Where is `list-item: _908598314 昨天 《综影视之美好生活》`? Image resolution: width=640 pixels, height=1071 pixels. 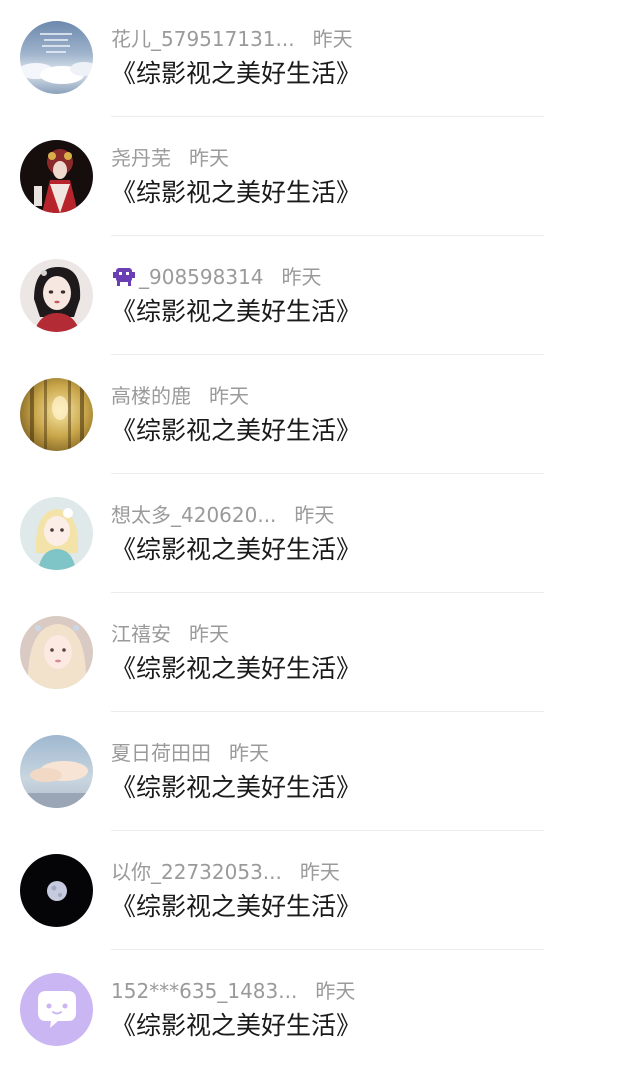 list-item: _908598314 昨天 《综影视之美好生活》 is located at coordinates (320, 297).